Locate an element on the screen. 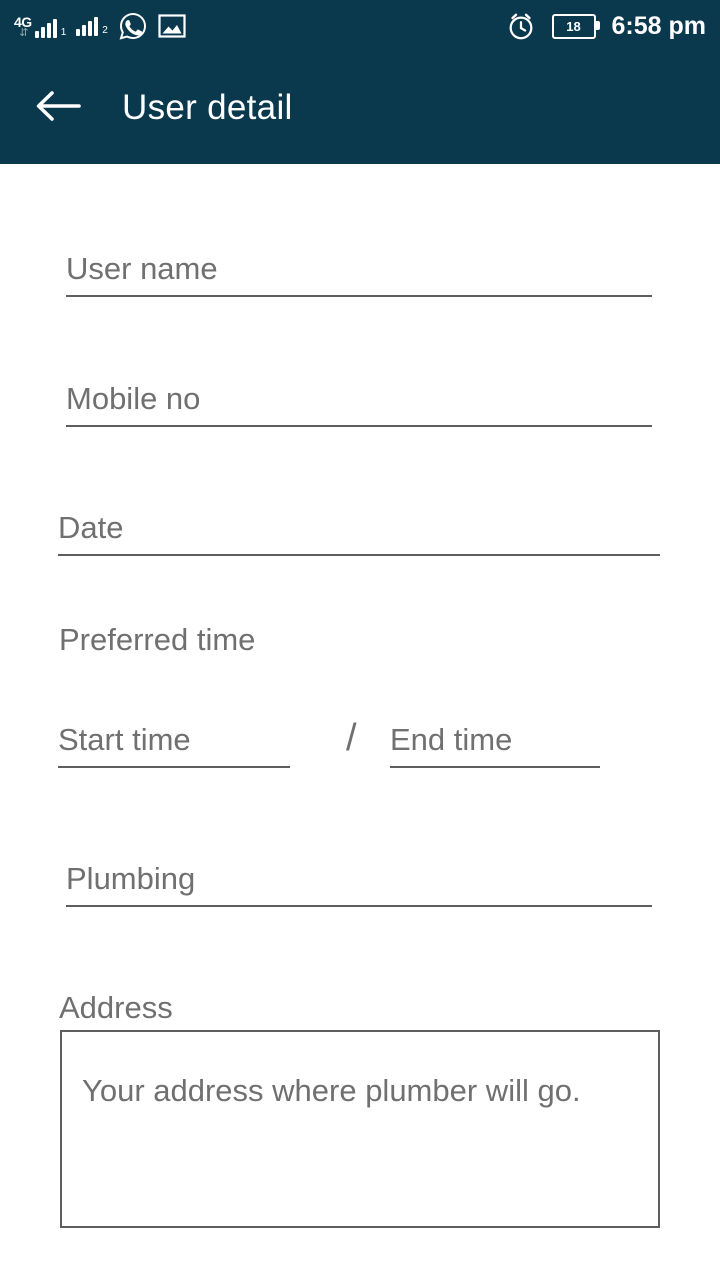 Image resolution: width=720 pixels, height=1280 pixels. end-time-underline is located at coordinates (495, 767).